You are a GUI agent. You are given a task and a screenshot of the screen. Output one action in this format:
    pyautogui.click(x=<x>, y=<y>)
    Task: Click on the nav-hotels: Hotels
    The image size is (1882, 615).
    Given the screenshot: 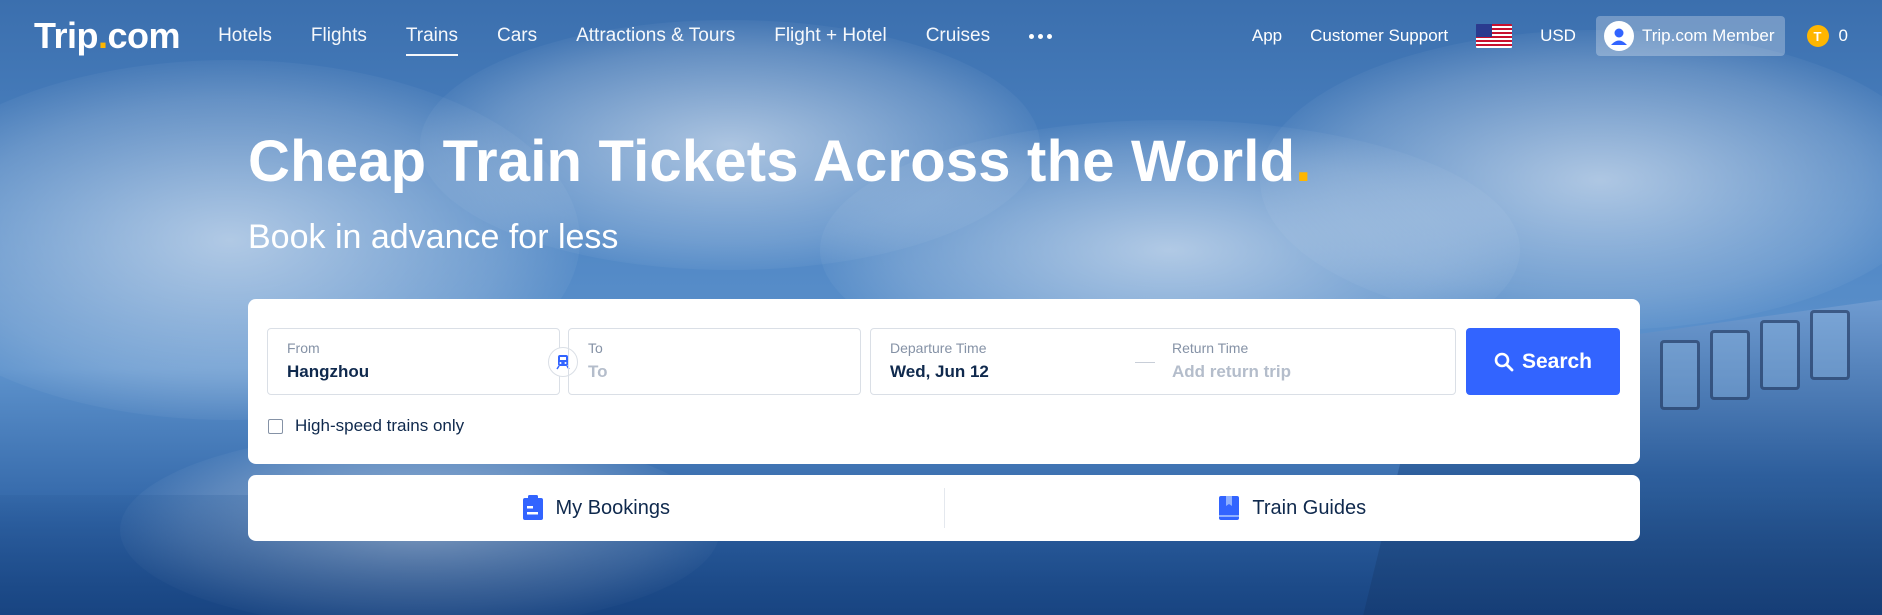 What is the action you would take?
    pyautogui.click(x=245, y=36)
    